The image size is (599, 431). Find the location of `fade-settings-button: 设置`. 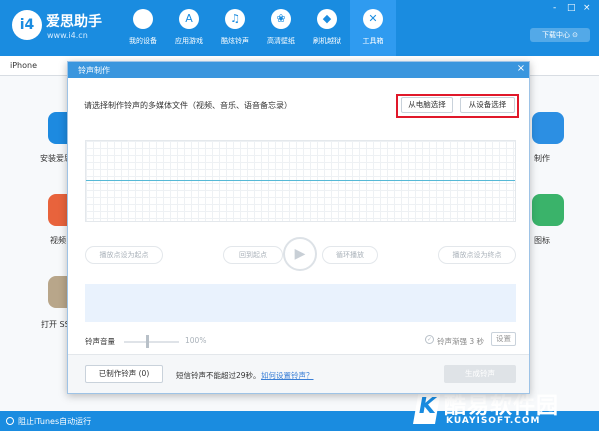

fade-settings-button: 设置 is located at coordinates (503, 339).